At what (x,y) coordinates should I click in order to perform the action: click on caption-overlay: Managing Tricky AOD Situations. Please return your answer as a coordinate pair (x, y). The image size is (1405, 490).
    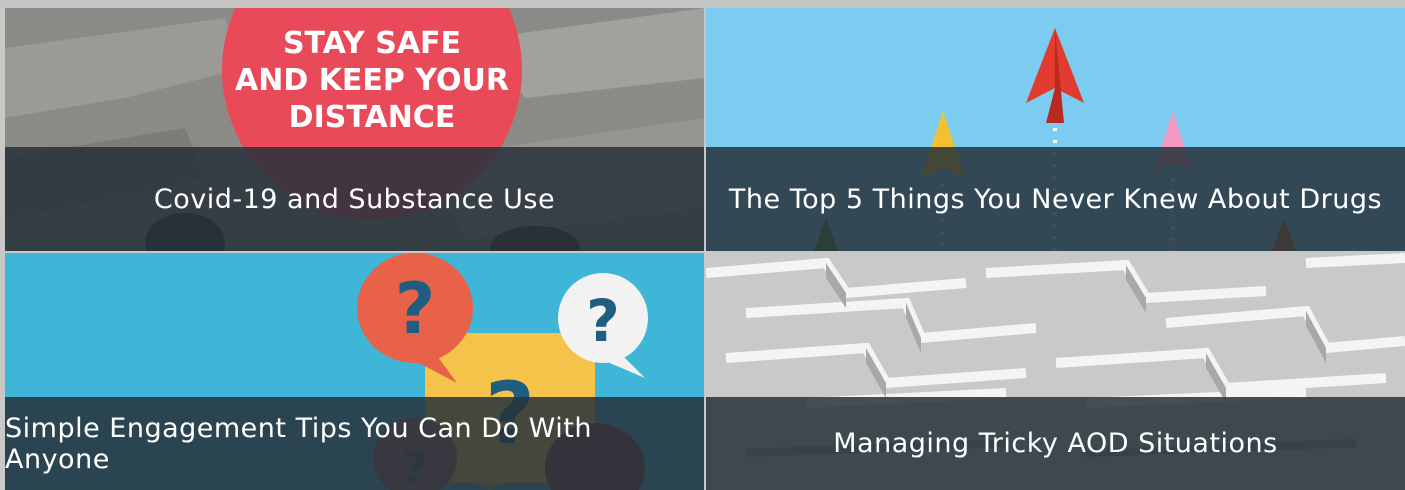
    Looking at the image, I should click on (1055, 443).